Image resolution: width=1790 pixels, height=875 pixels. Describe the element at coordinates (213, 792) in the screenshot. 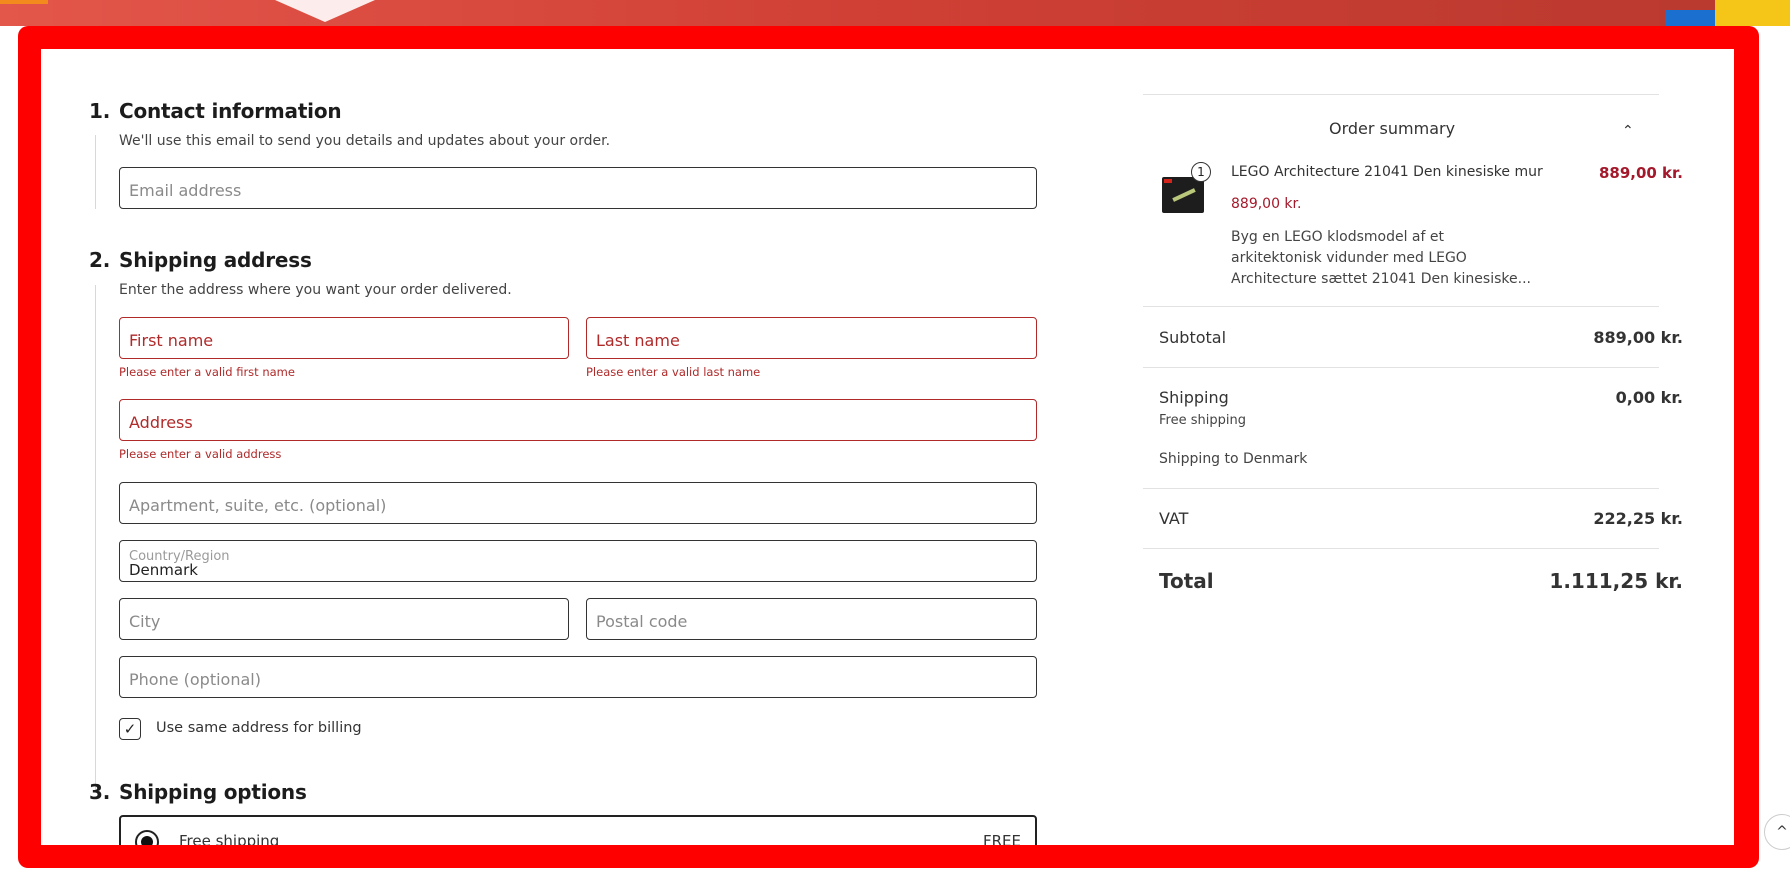

I see `section-title-text: Shipping options` at that location.